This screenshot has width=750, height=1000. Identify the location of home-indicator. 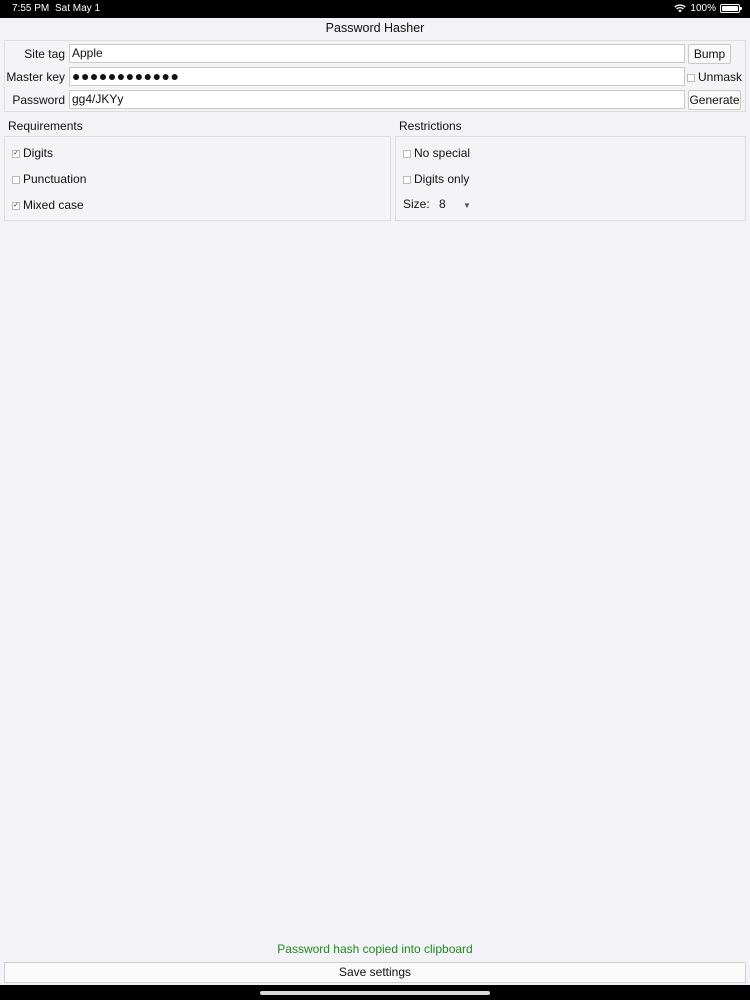
(375, 993).